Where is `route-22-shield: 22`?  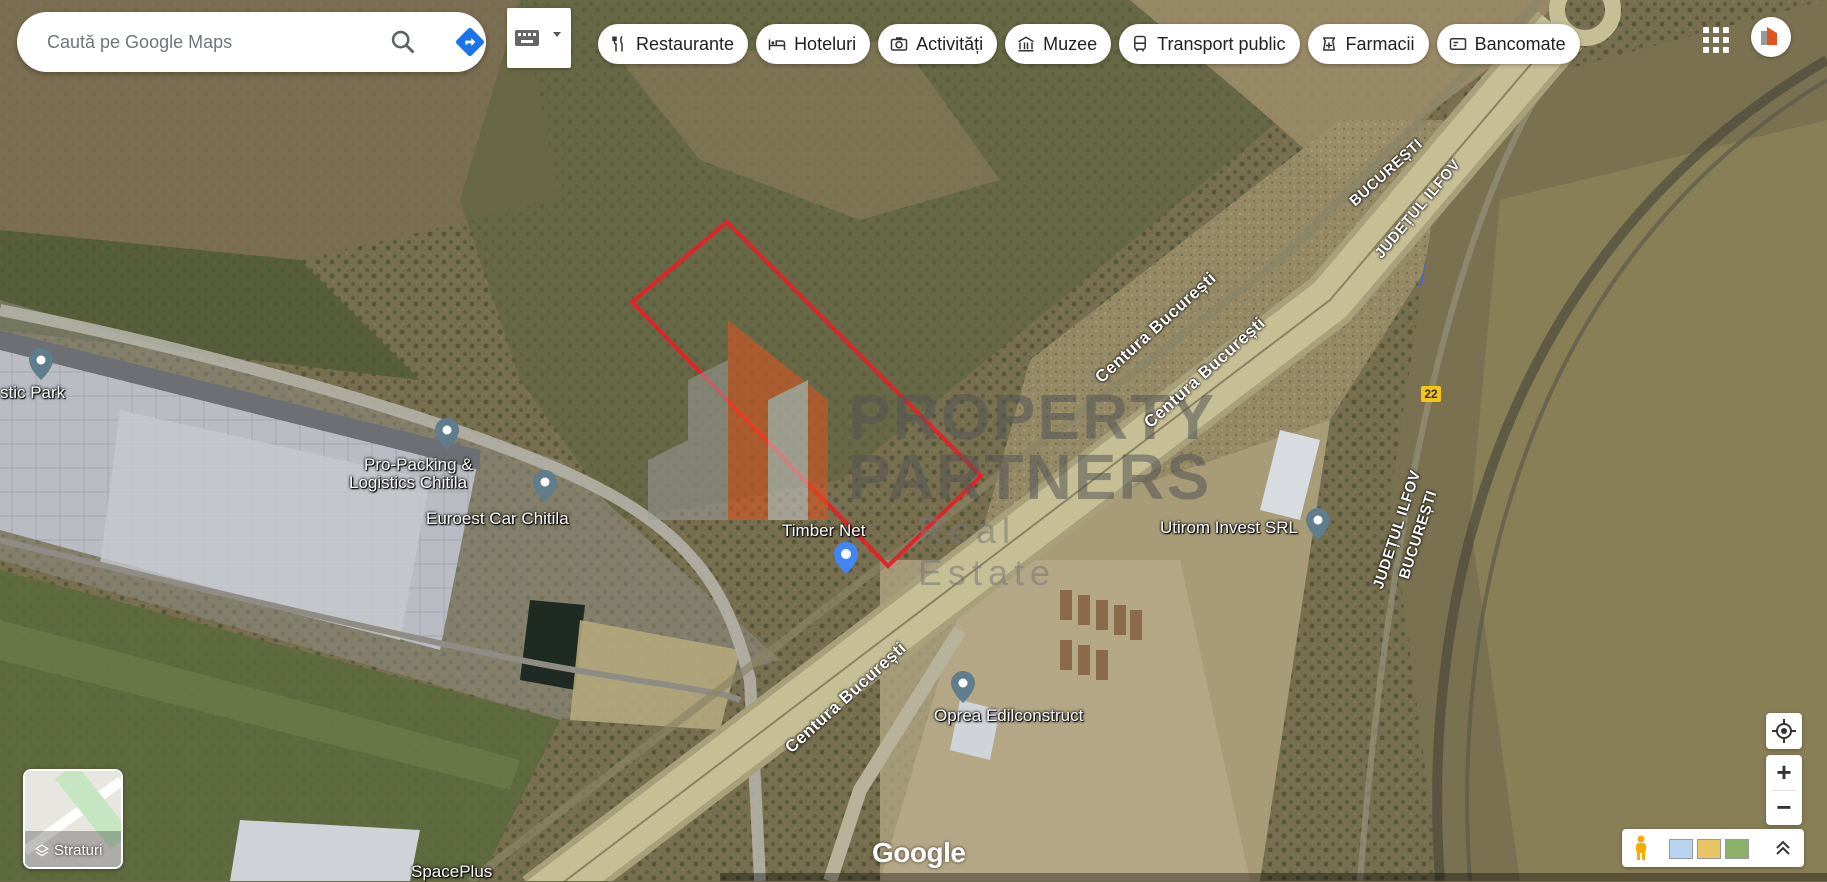 route-22-shield: 22 is located at coordinates (1431, 394).